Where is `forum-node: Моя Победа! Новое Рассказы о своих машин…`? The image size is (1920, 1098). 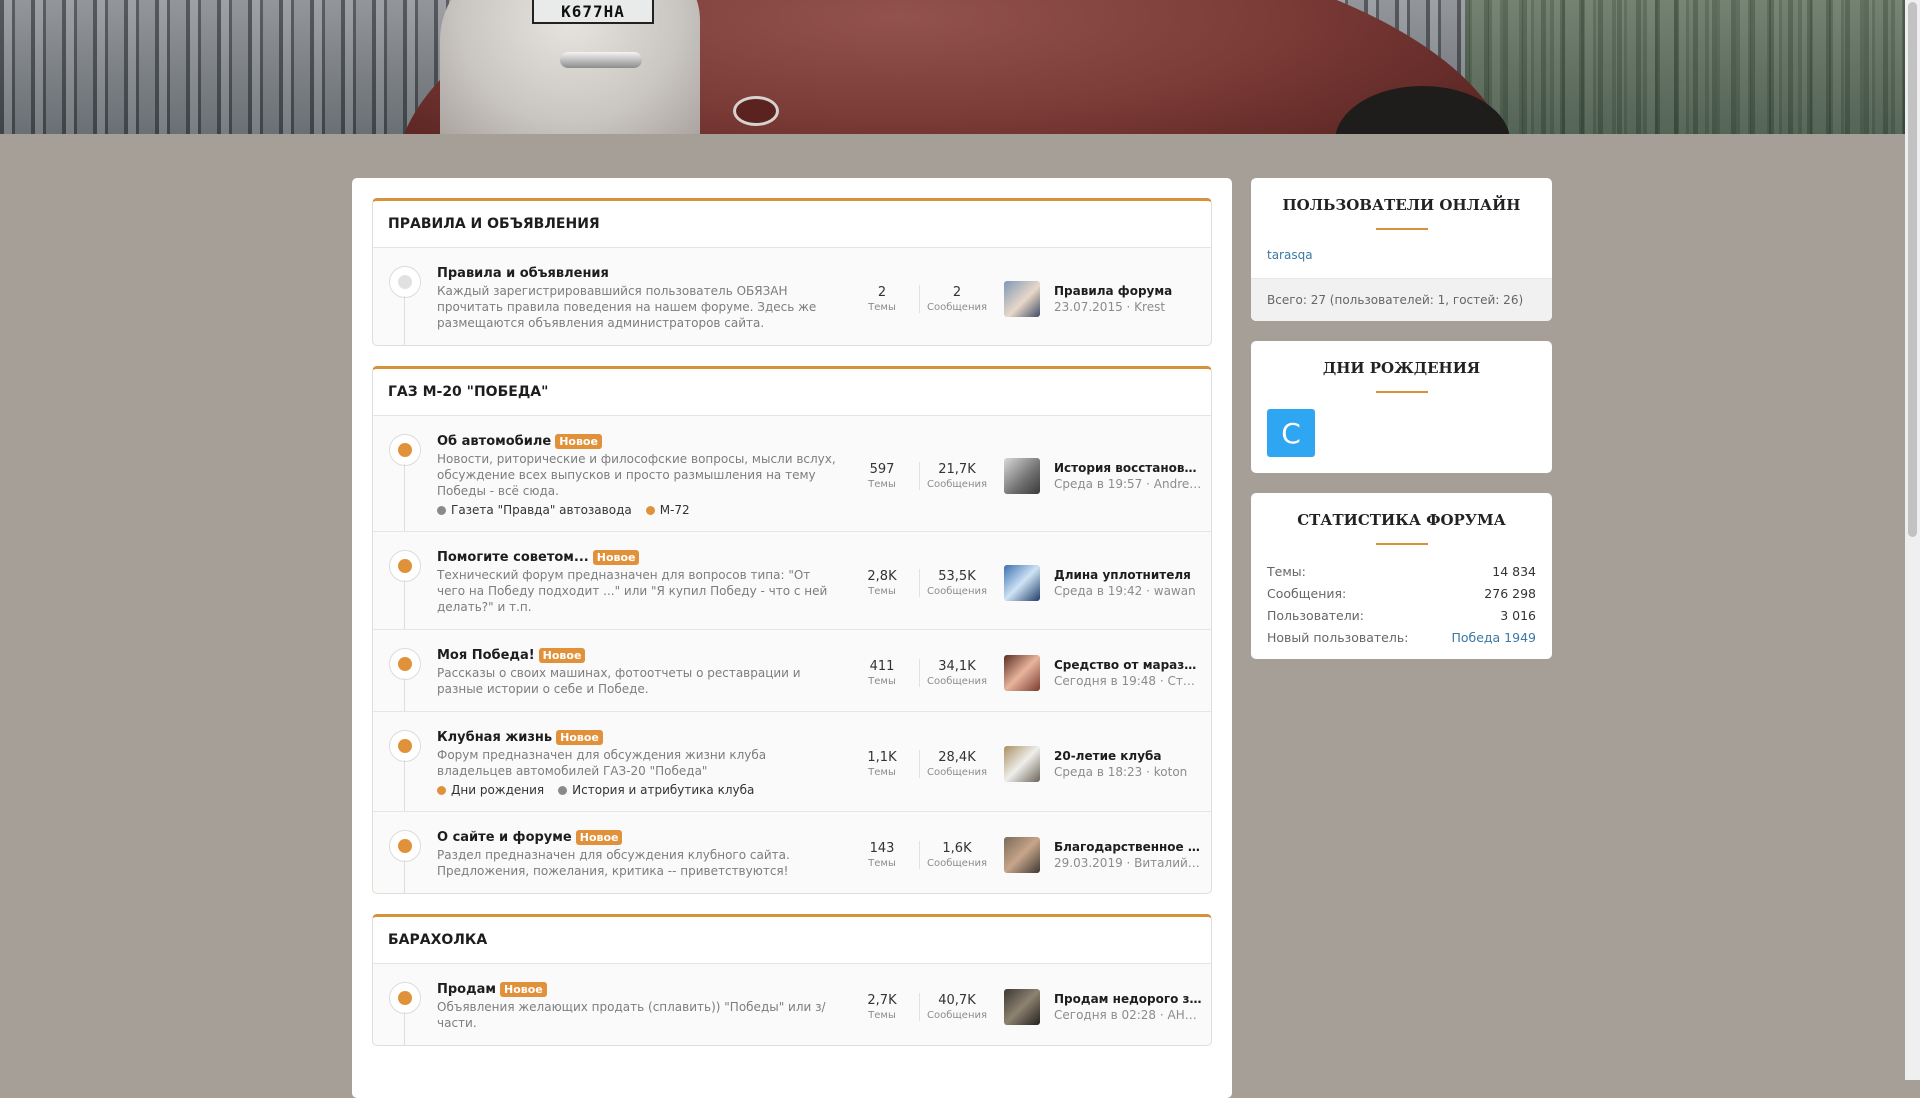 forum-node: Моя Победа! Новое Рассказы о своих машин… is located at coordinates (792, 670).